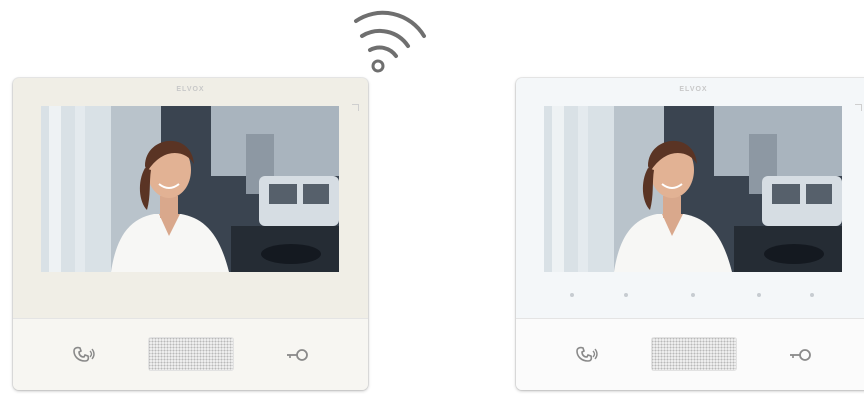 This screenshot has width=864, height=394. Describe the element at coordinates (390, 41) in the screenshot. I see `wifi-icon` at that location.